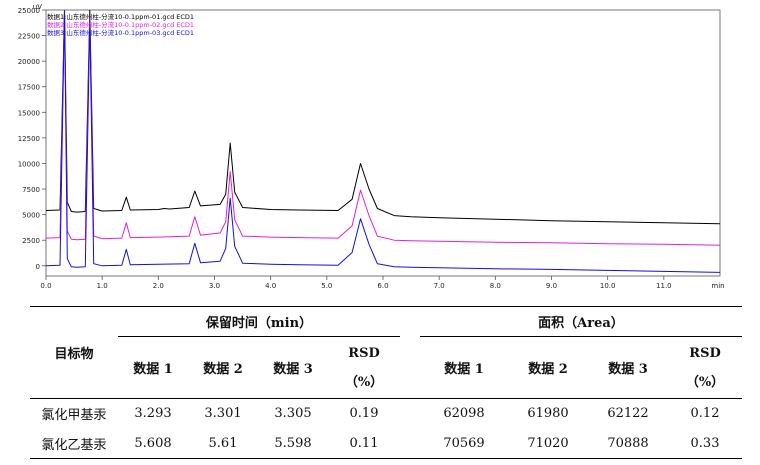 The width and height of the screenshot is (760, 465). Describe the element at coordinates (223, 414) in the screenshot. I see `rt-value: 3.301` at that location.